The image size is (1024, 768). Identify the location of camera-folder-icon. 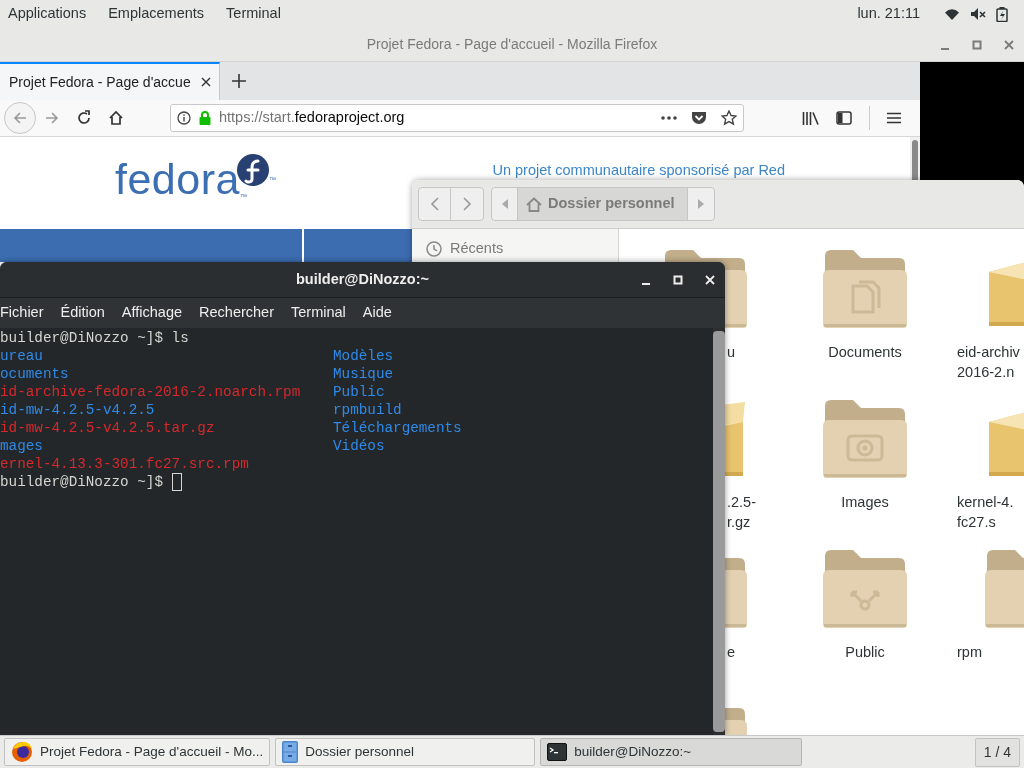
(865, 439).